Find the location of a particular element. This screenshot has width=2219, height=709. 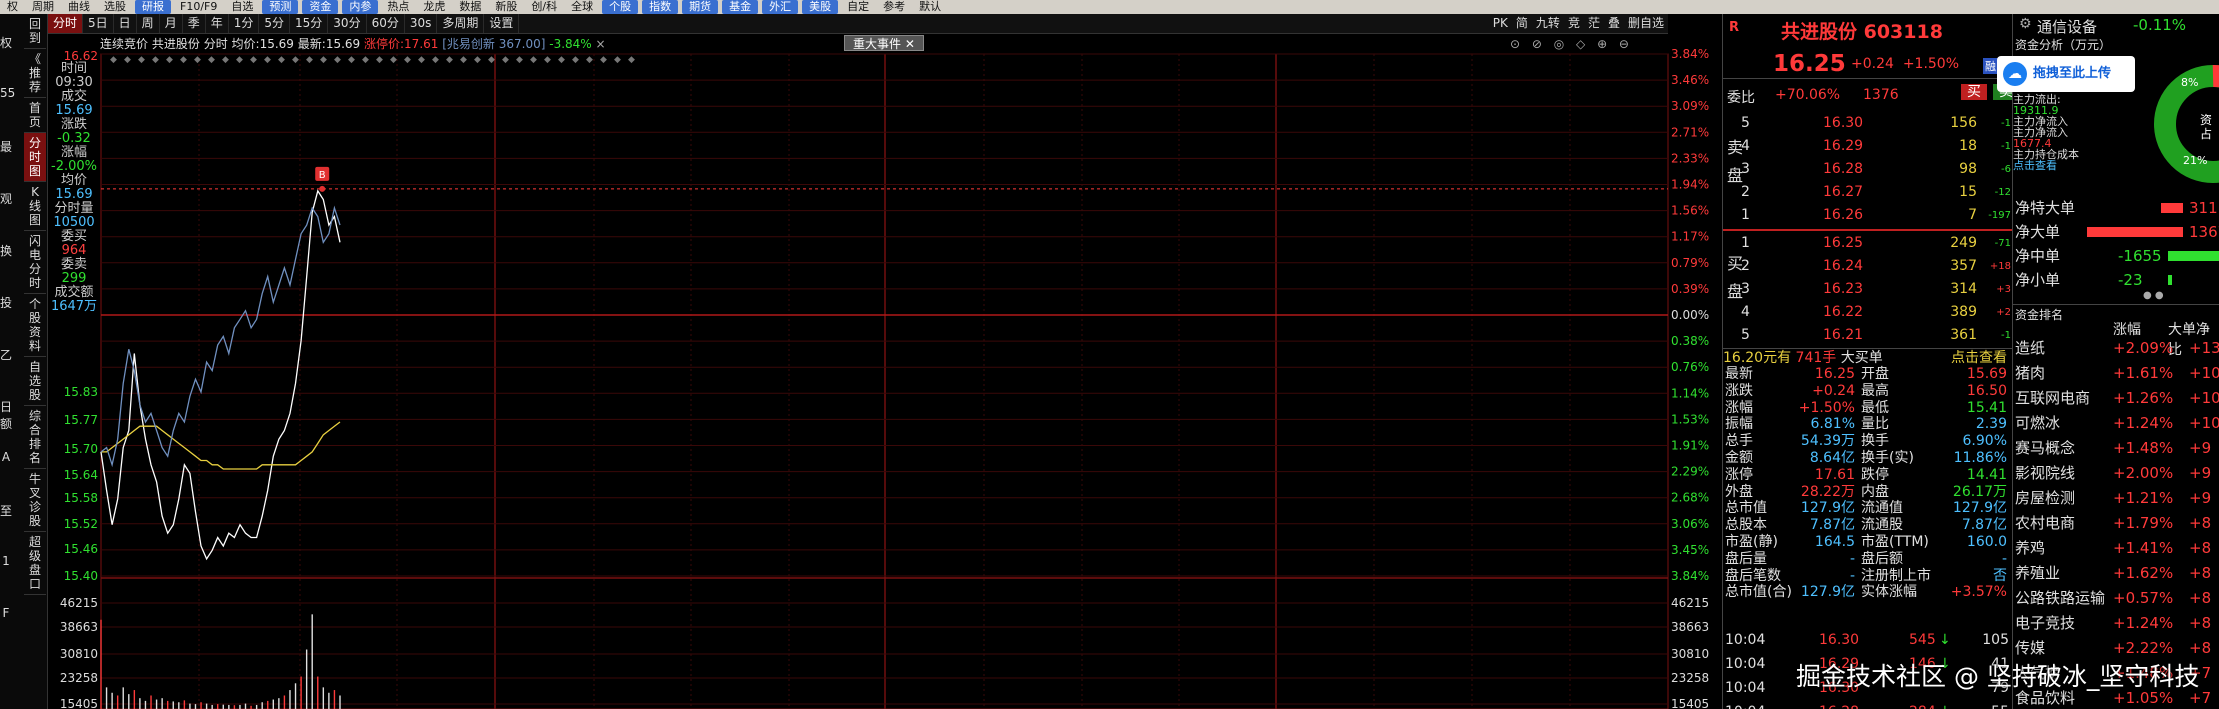

rank-row: 养殖业 +1.62% +8 is located at coordinates (2116, 573).